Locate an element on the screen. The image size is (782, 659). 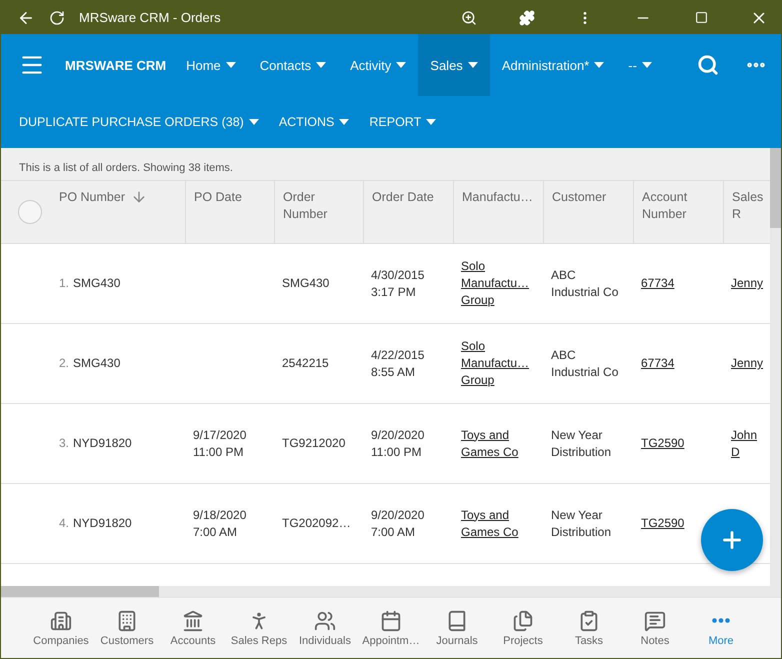
nav-menu: Contacts is located at coordinates (293, 65).